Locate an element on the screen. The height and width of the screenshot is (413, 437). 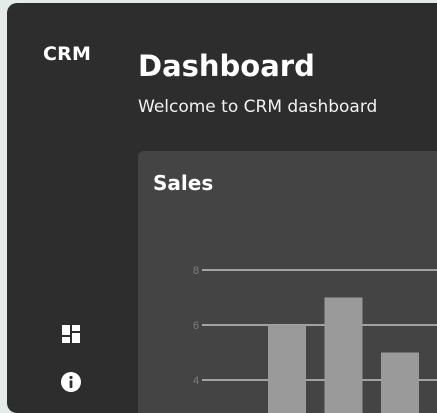
dashboard-icon is located at coordinates (71, 334).